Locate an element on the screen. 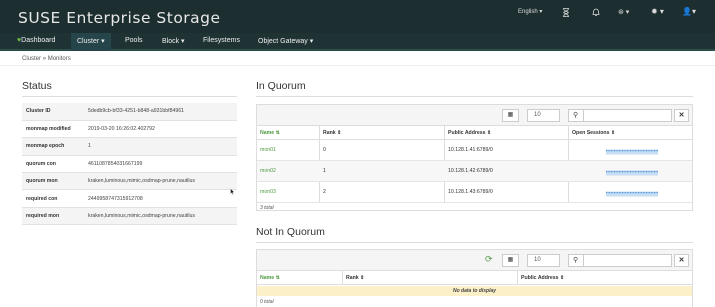 The height and width of the screenshot is (307, 715). bell-icon is located at coordinates (596, 12).